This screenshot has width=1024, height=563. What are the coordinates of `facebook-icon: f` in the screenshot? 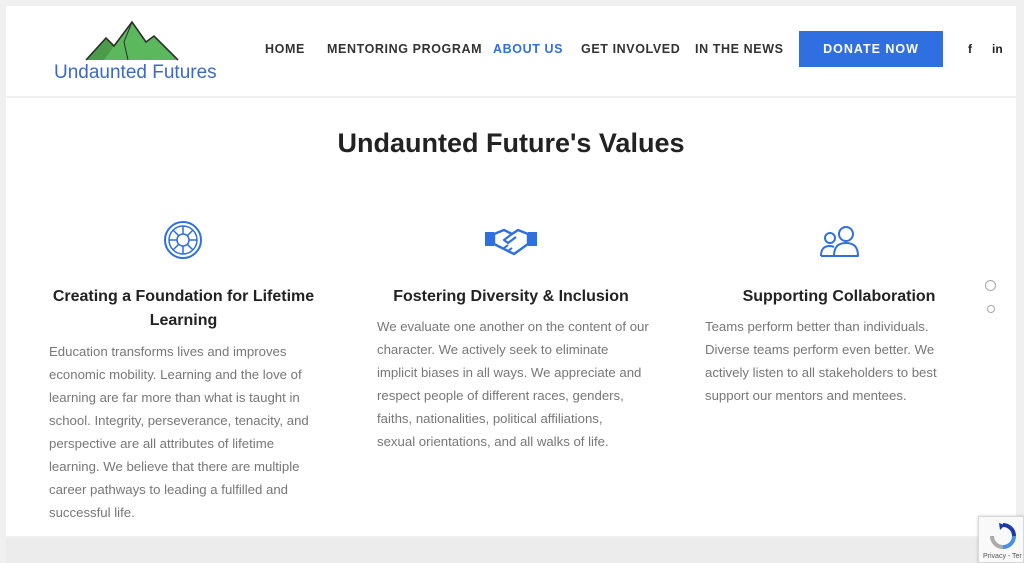 It's located at (970, 49).